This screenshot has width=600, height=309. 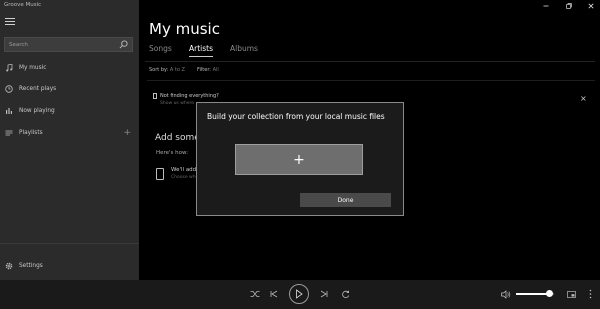 I want to click on sort-value: A to Z, so click(x=177, y=70).